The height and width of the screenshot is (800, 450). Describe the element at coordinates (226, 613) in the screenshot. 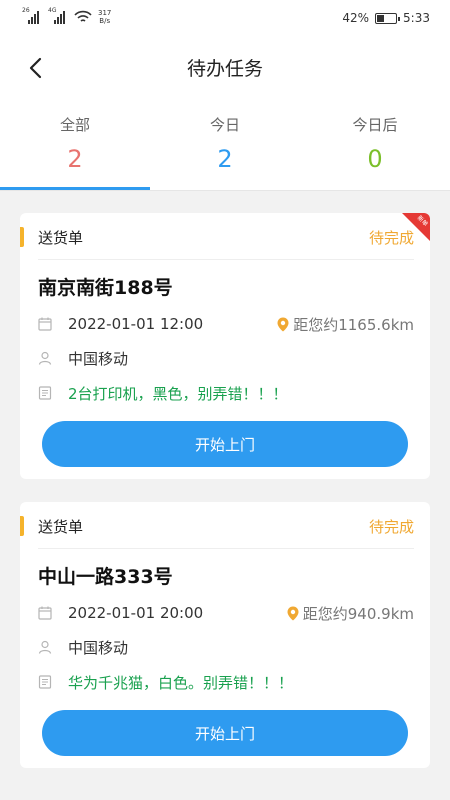

I see `datetime-row: 2022-01-01 20:00 距您约940.9km` at that location.